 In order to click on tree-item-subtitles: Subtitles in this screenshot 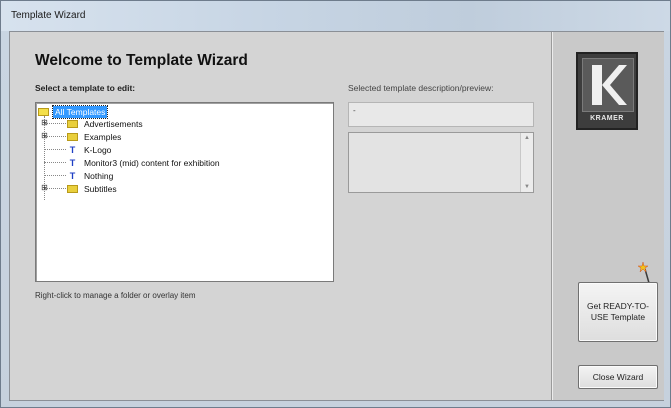, I will do `click(93, 188)`.